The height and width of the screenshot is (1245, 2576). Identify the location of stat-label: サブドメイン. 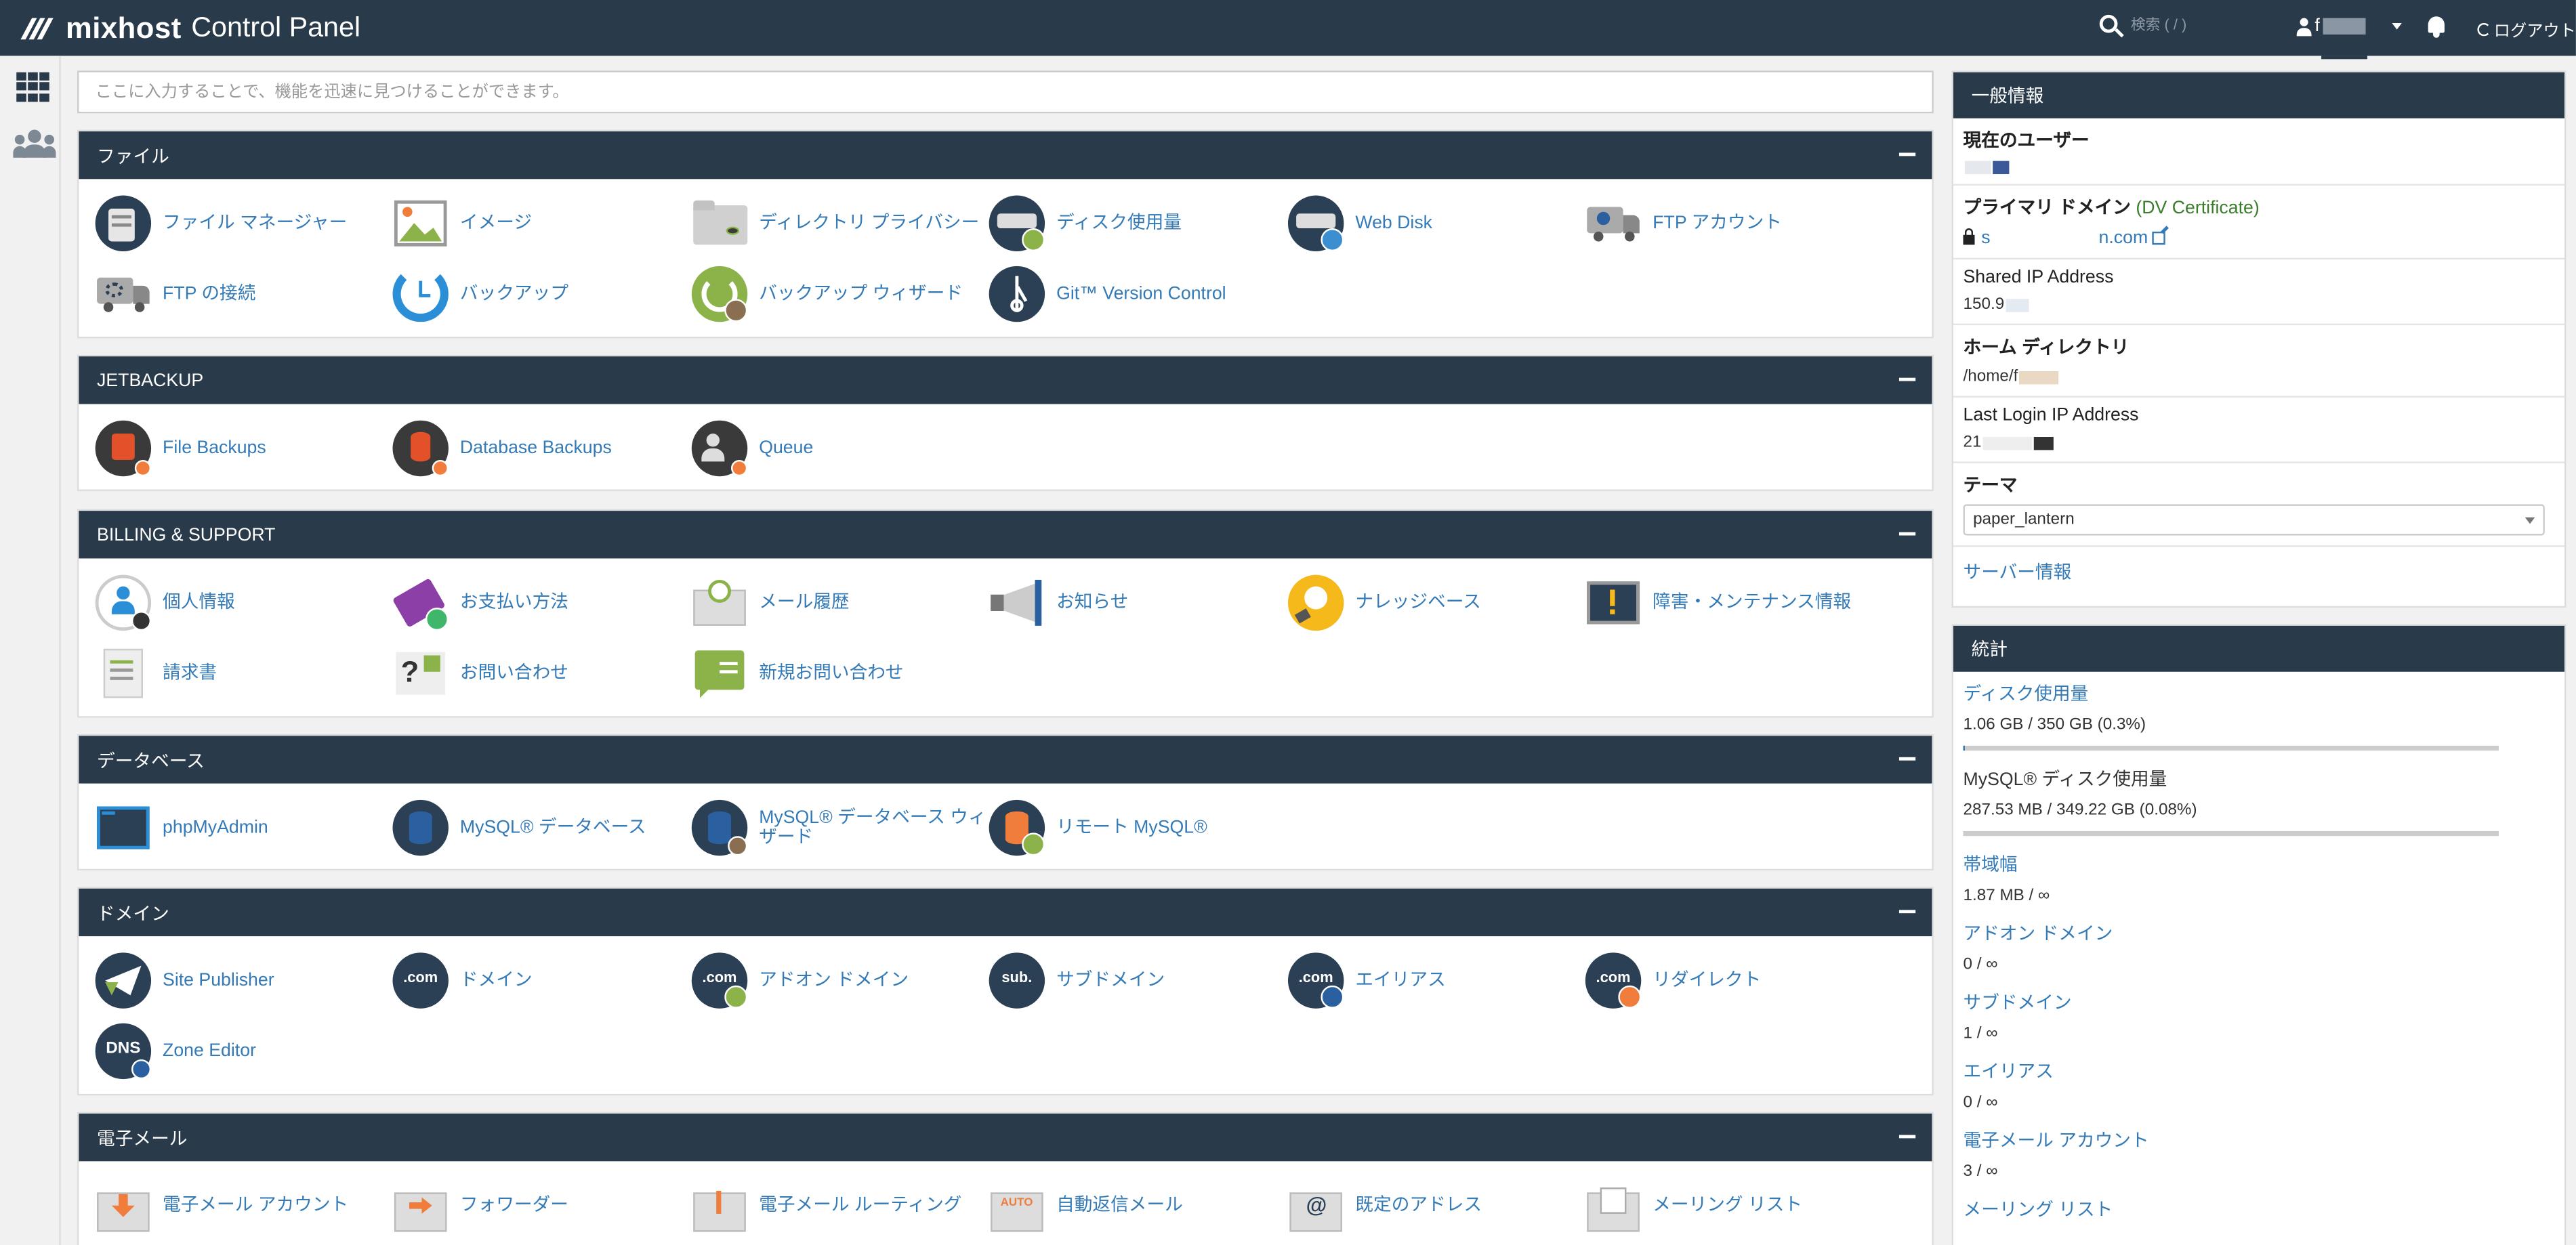
(2259, 1002).